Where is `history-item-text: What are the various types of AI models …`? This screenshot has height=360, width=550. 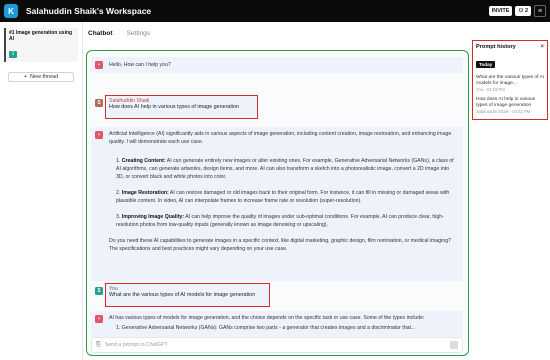
history-item-text: What are the various types of AI models … is located at coordinates (510, 80).